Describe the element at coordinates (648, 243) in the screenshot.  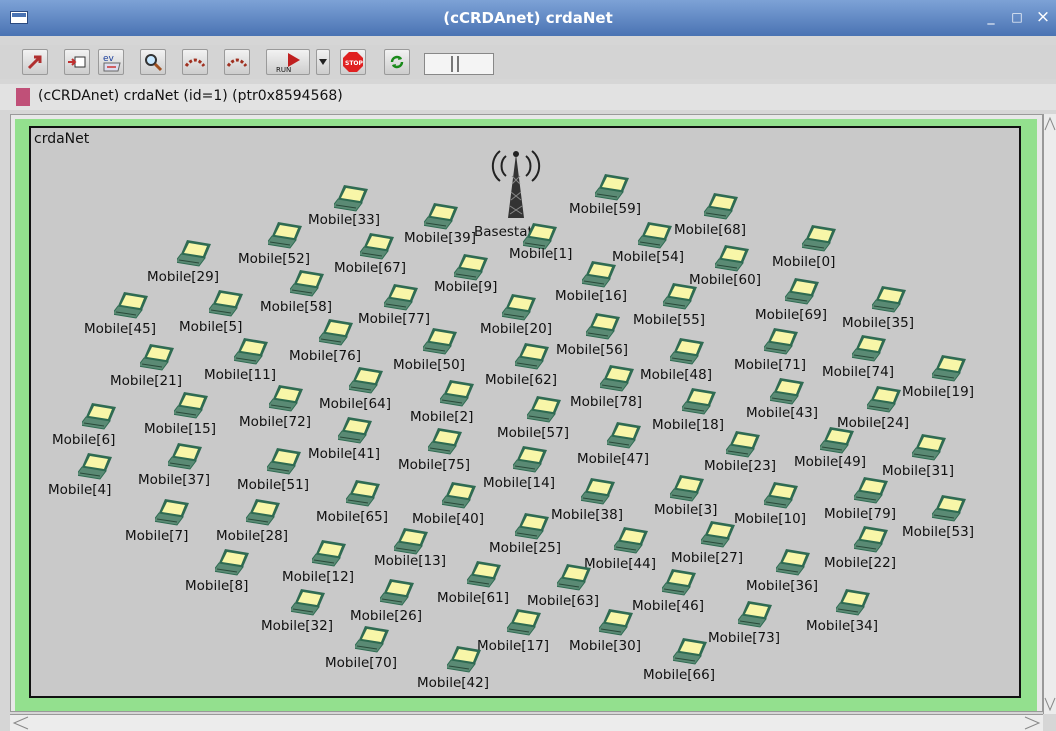
I see `mobile-node: Mobile[54]` at that location.